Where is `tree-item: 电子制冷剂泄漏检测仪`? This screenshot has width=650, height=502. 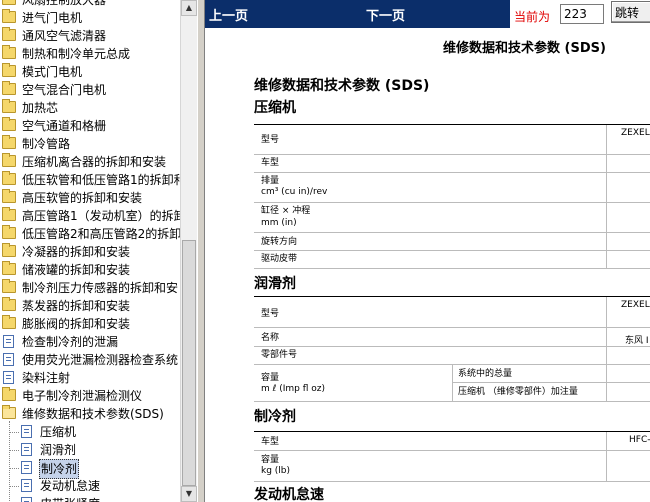
tree-item: 电子制冷剂泄漏检测仪 is located at coordinates (90, 396).